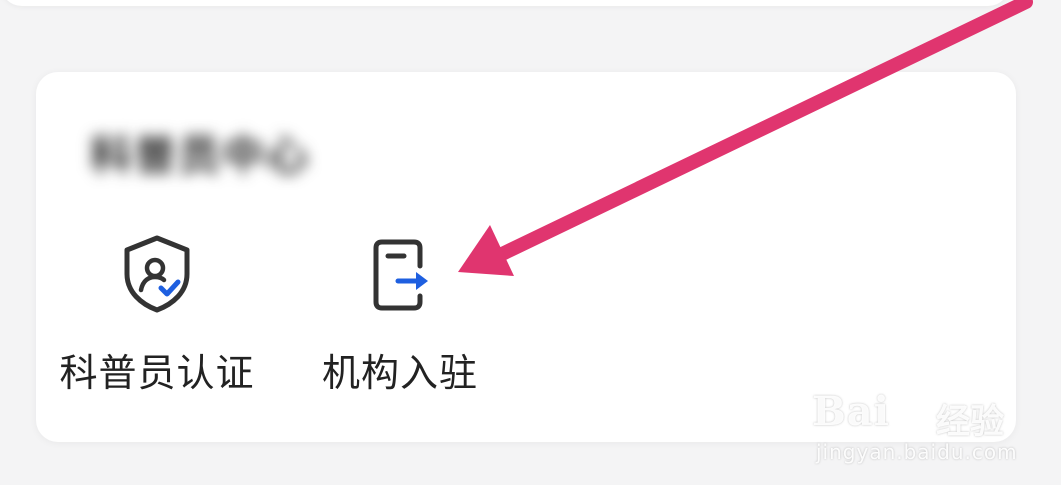 Image resolution: width=1061 pixels, height=485 pixels. What do you see at coordinates (400, 313) in the screenshot?
I see `institution-onboarding-entry: 机构入驻` at bounding box center [400, 313].